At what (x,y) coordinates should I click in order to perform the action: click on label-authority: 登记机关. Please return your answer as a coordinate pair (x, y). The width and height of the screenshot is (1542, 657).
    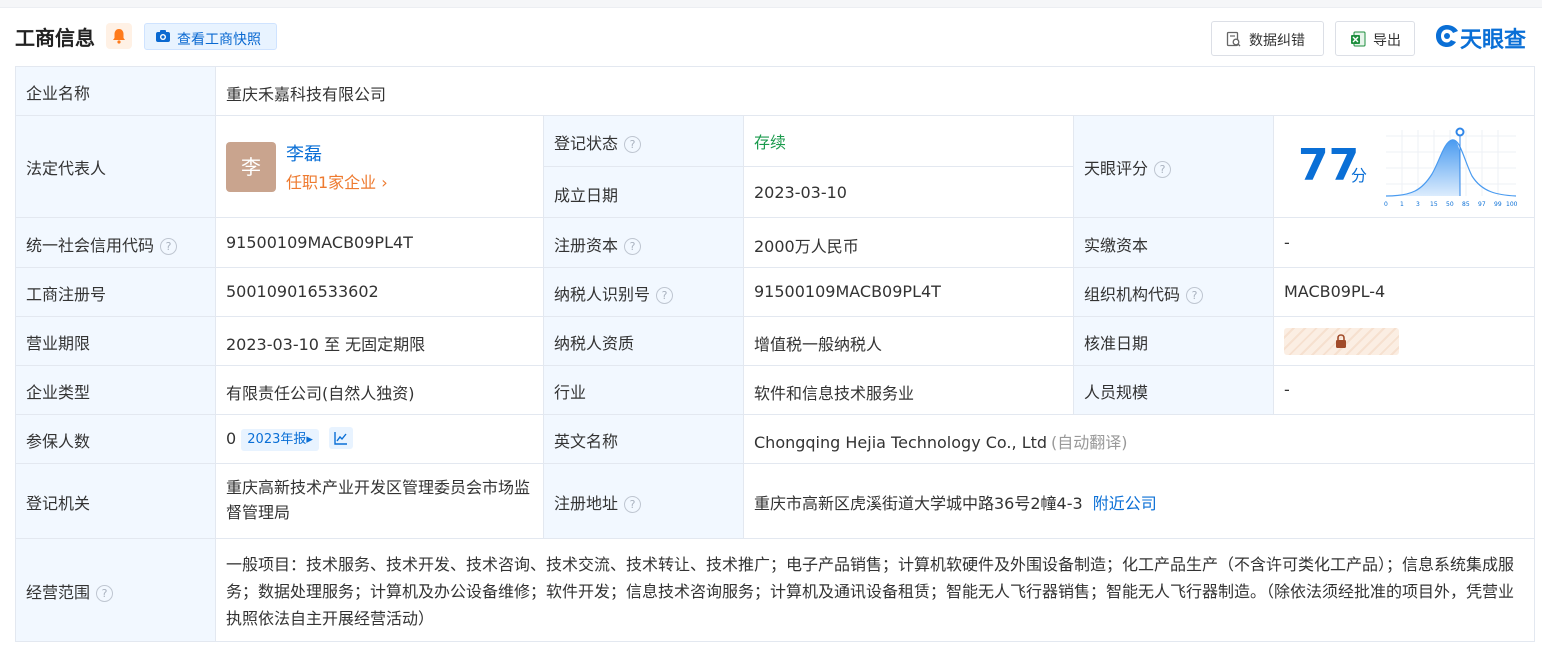
    Looking at the image, I should click on (116, 501).